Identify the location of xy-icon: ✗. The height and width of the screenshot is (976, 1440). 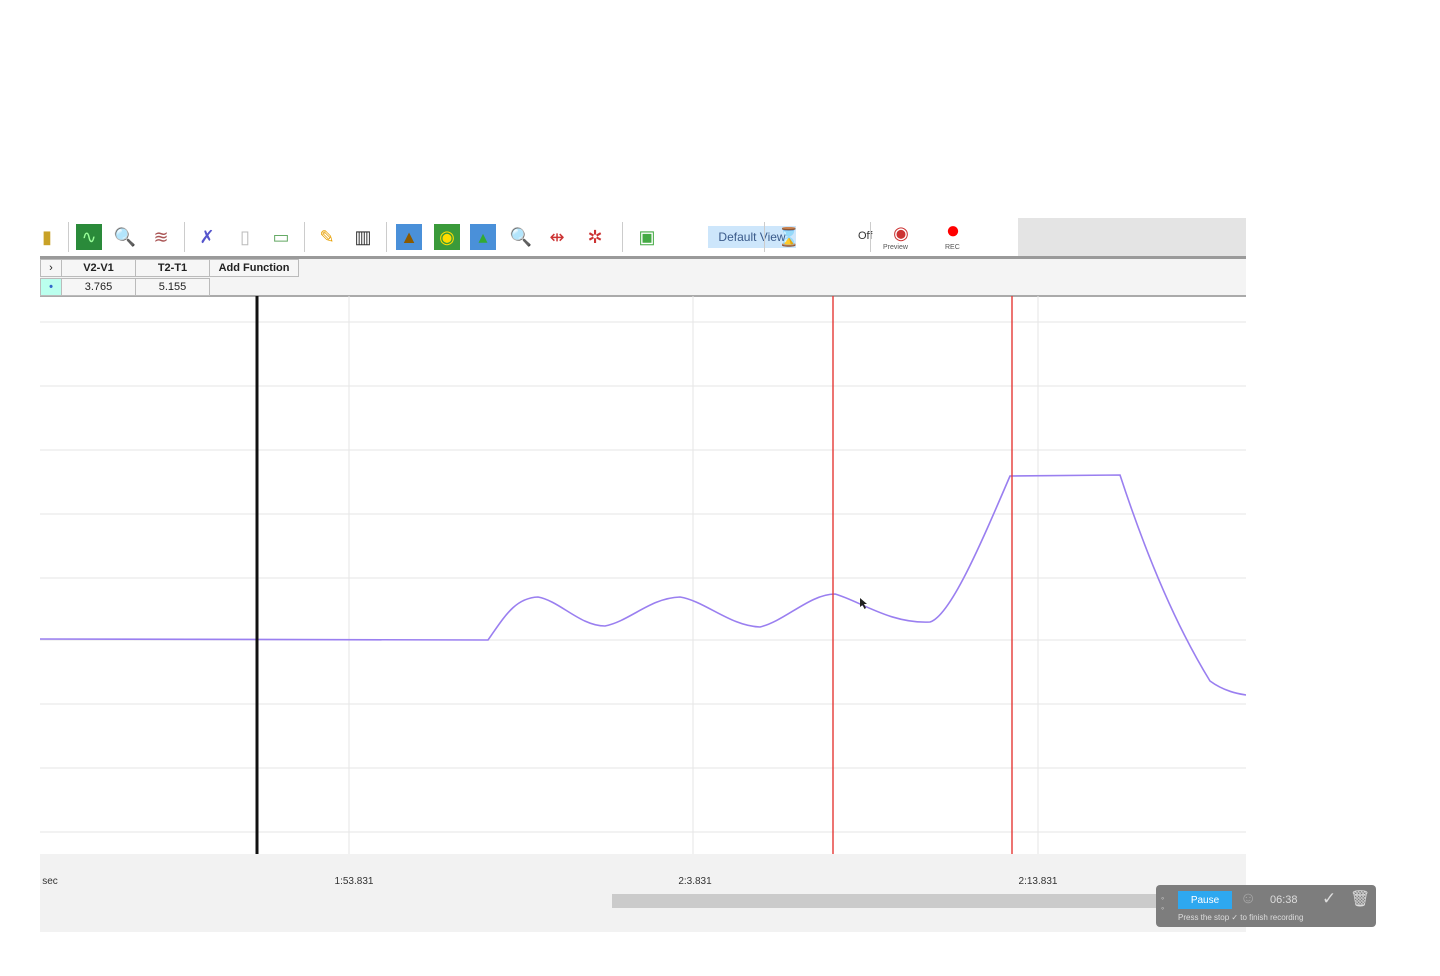
(207, 237).